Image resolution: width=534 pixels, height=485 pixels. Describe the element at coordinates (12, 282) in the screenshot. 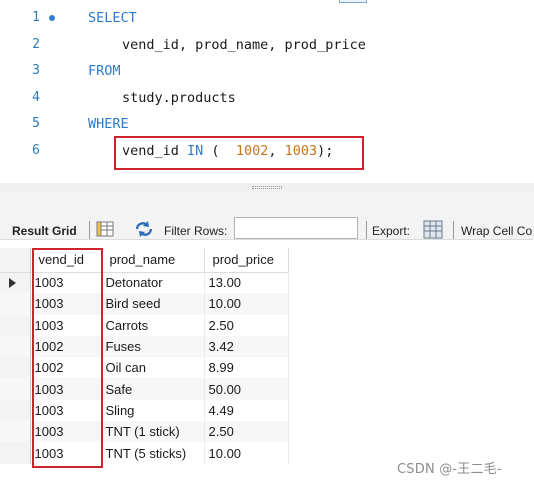

I see `current-row-arrow-icon` at that location.